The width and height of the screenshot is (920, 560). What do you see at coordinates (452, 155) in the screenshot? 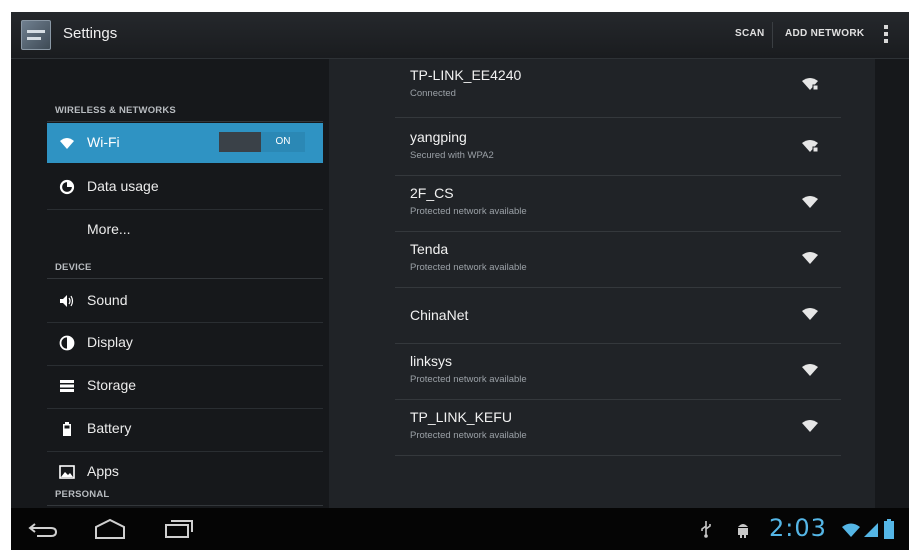
I see `network-status: Secured with WPA2` at bounding box center [452, 155].